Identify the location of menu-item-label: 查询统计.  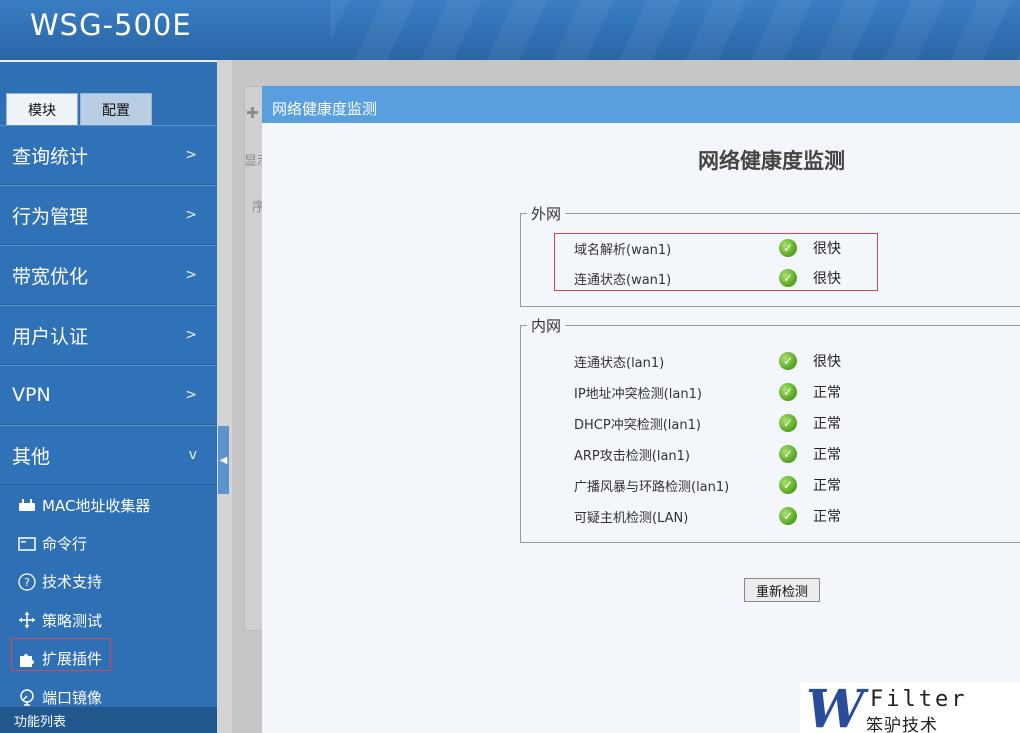
(50, 156).